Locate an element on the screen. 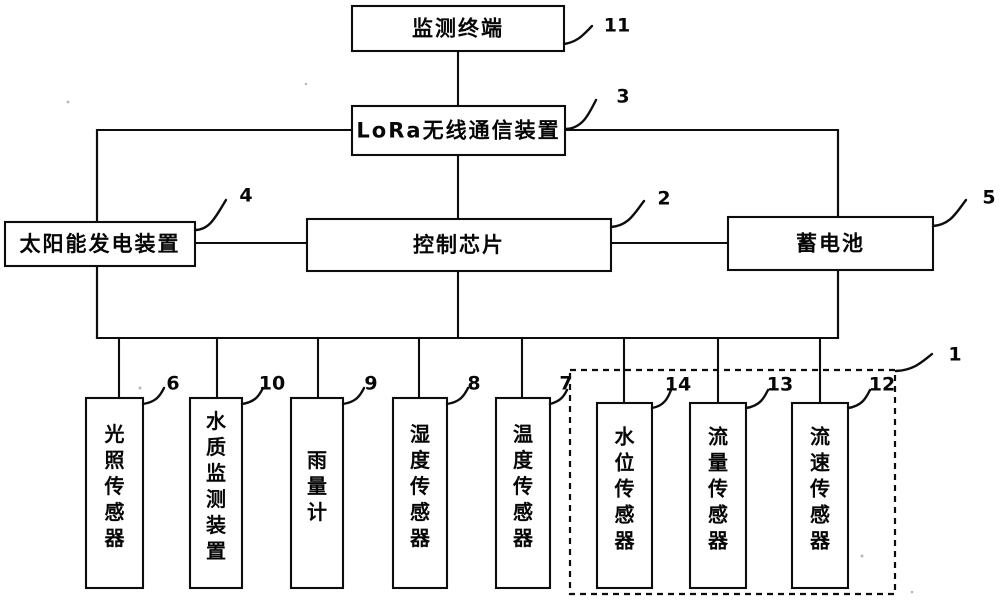 The height and width of the screenshot is (605, 1000). reference-numeral-12: 12 is located at coordinates (882, 385).